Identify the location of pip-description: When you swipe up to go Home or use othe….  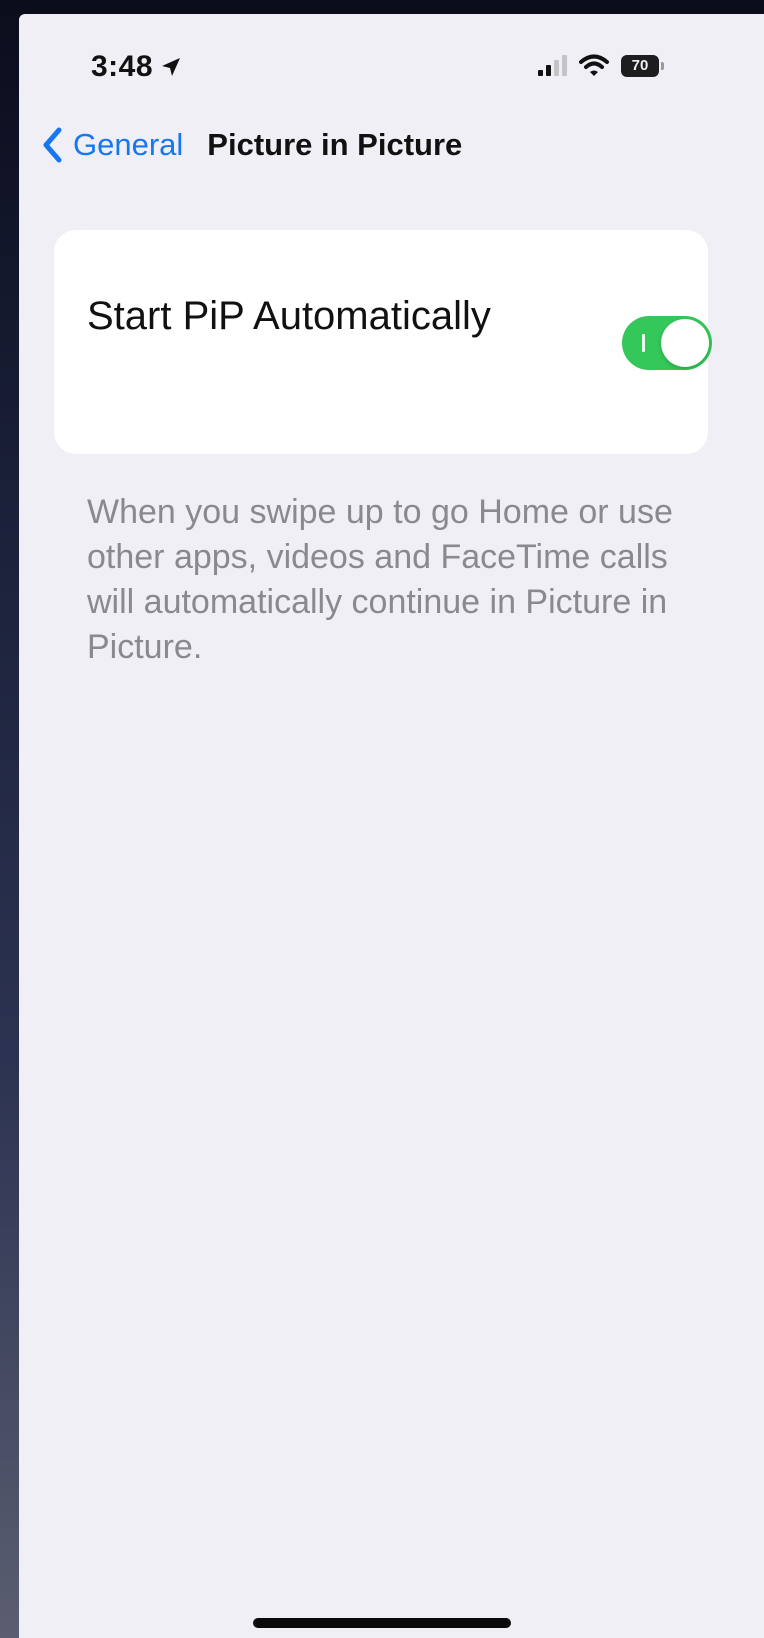
(380, 579).